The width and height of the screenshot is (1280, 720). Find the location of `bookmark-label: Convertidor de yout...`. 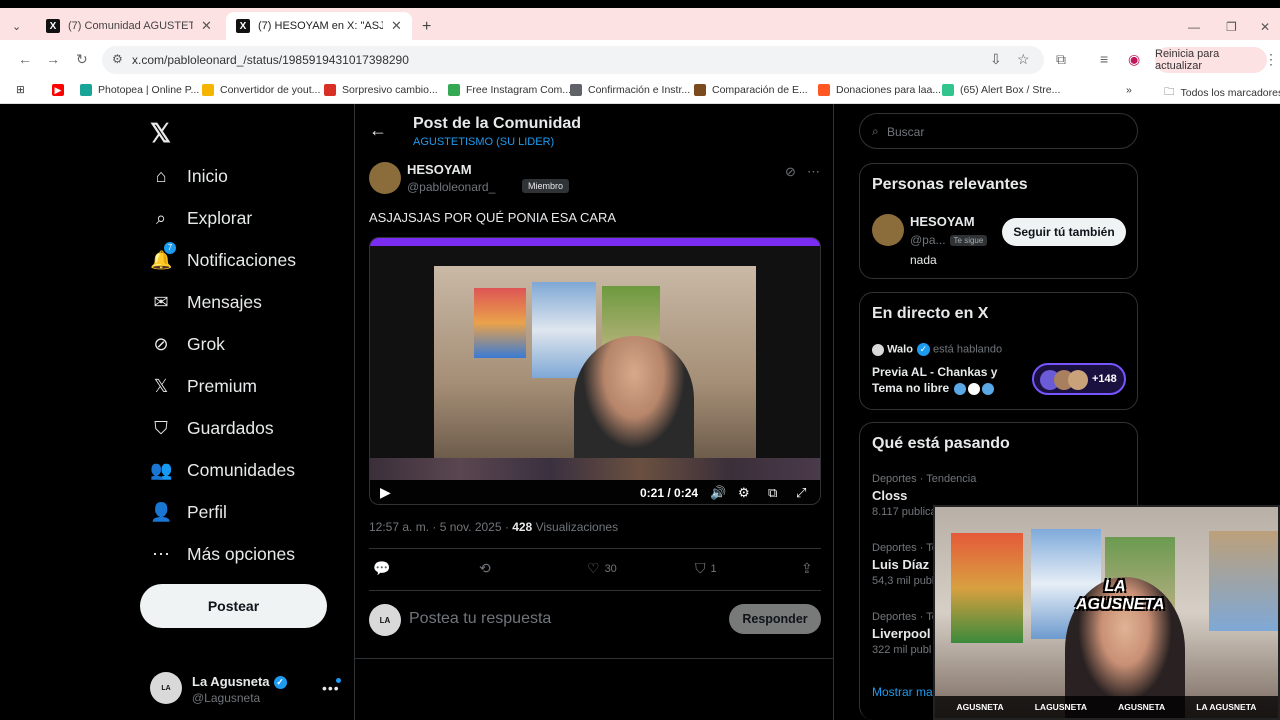

bookmark-label: Convertidor de yout... is located at coordinates (270, 90).